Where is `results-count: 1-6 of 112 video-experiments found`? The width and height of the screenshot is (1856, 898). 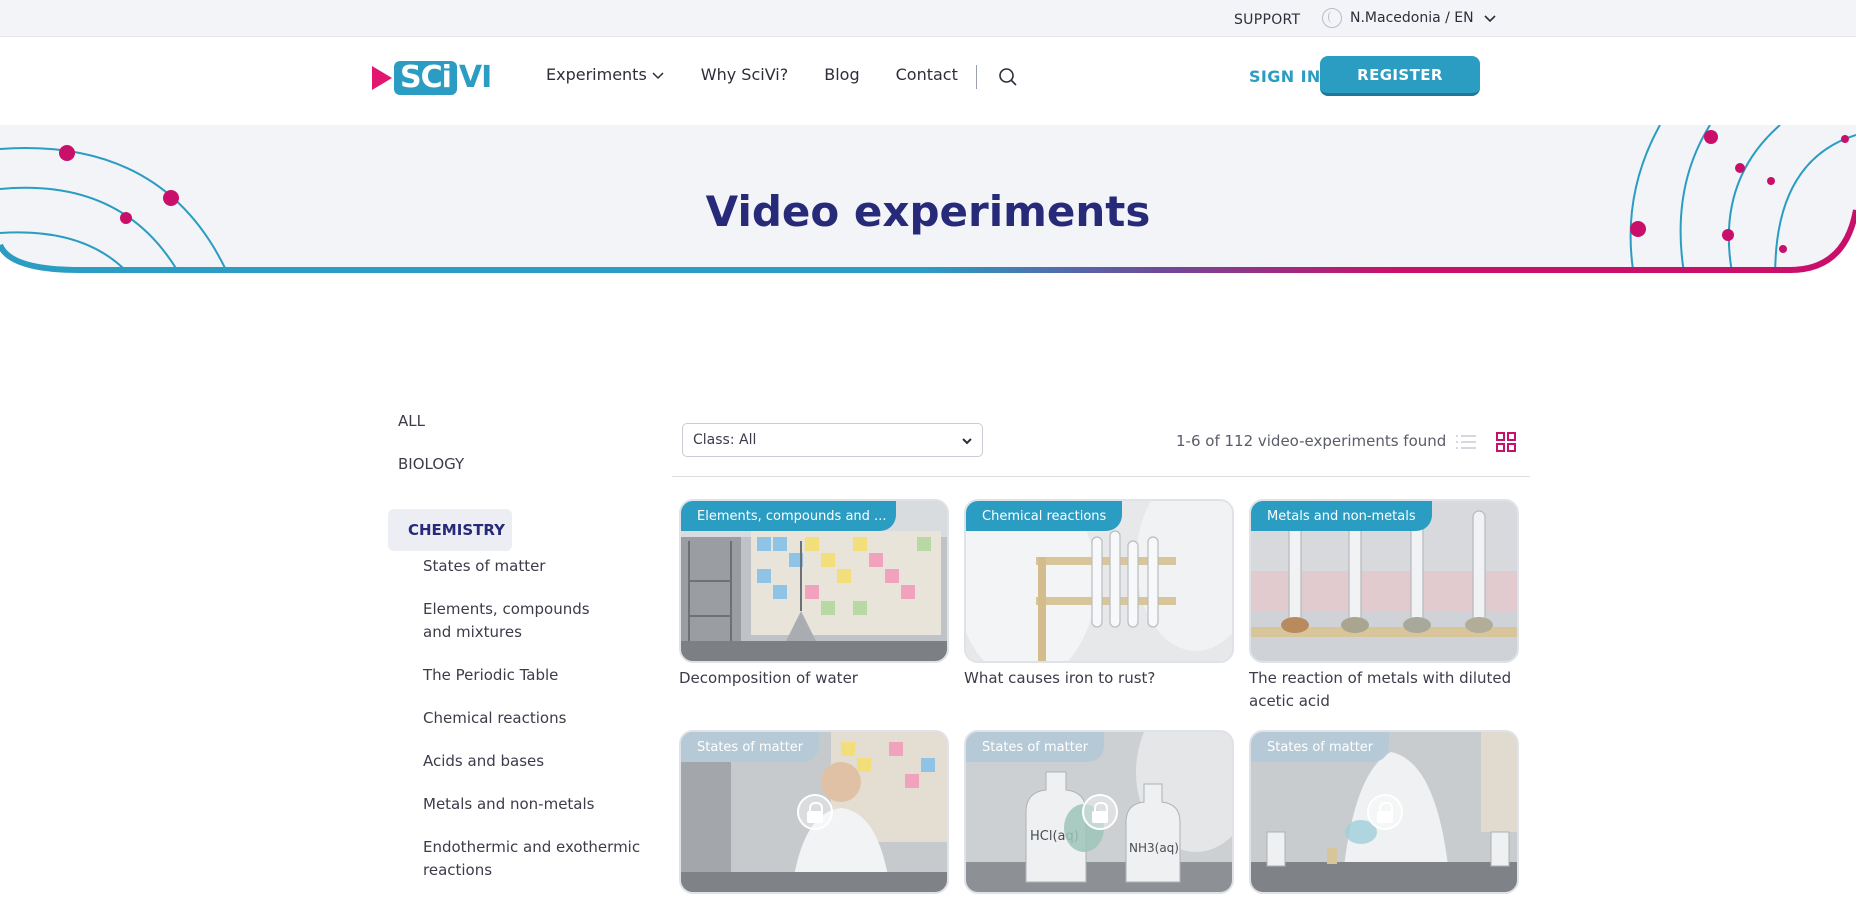 results-count: 1-6 of 112 video-experiments found is located at coordinates (1311, 441).